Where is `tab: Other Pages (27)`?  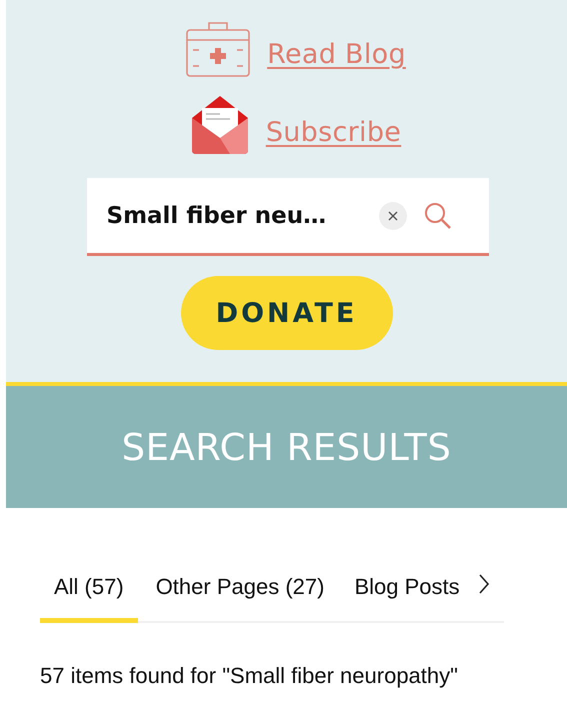
tab: Other Pages (27) is located at coordinates (240, 595).